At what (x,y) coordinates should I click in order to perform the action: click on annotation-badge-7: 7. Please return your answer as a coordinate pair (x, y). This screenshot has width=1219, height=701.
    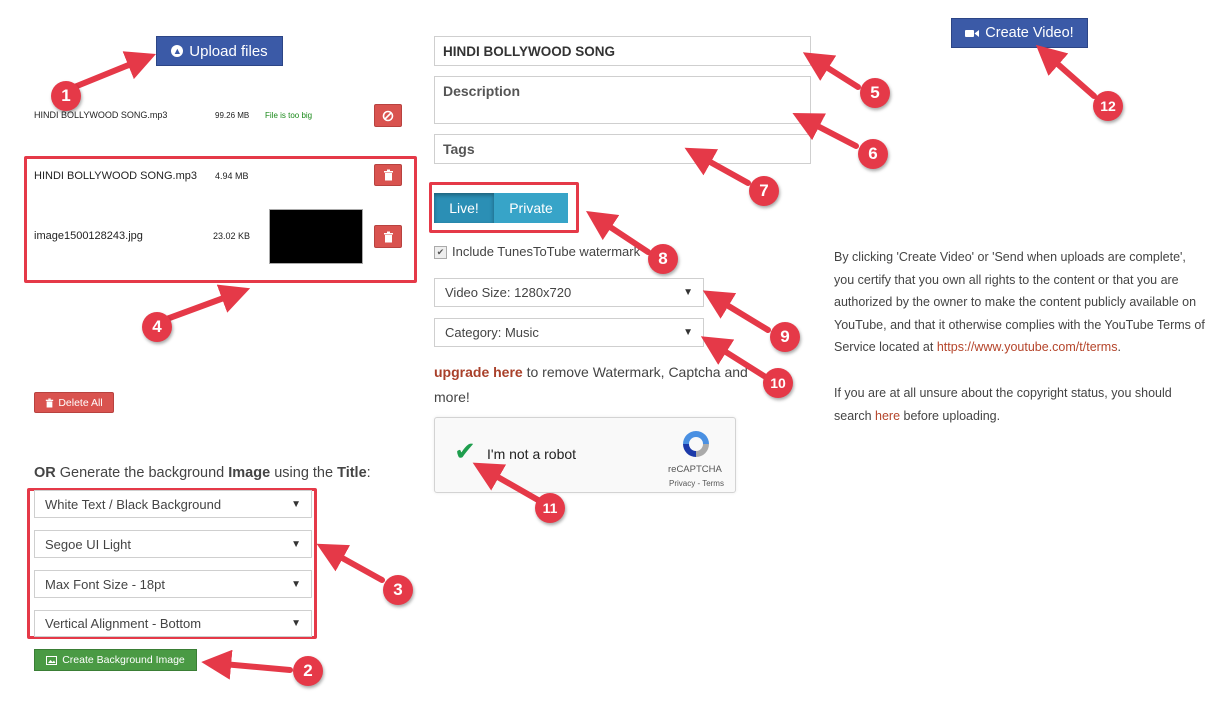
    Looking at the image, I should click on (764, 191).